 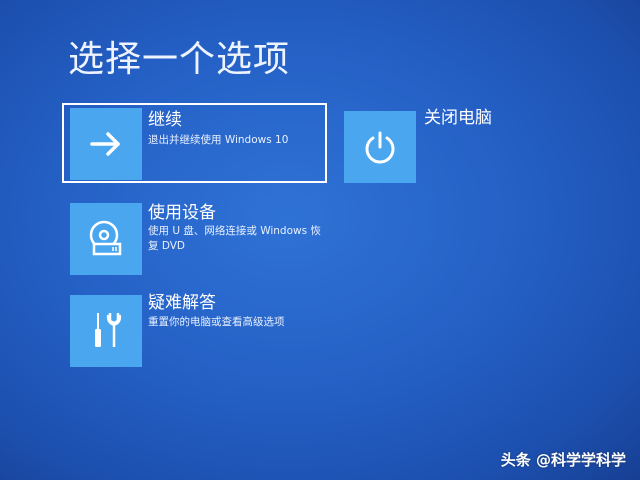 What do you see at coordinates (234, 238) in the screenshot?
I see `use-device-description: 使用 U 盘、网络连接或 Windows 恢复 DVD` at bounding box center [234, 238].